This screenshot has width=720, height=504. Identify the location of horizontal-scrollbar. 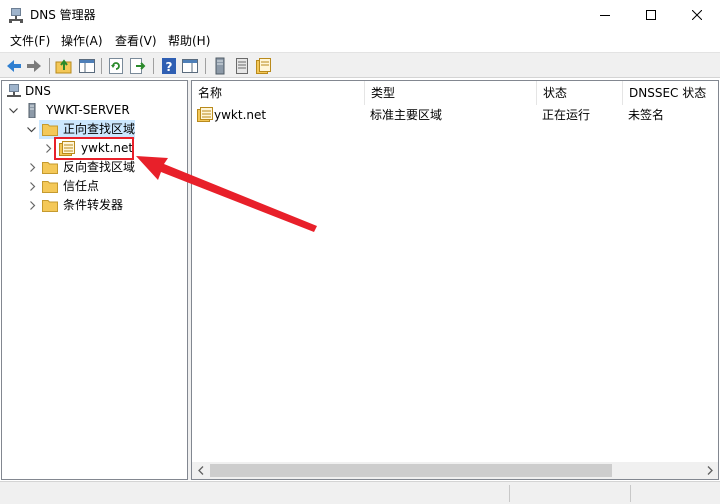
(455, 470).